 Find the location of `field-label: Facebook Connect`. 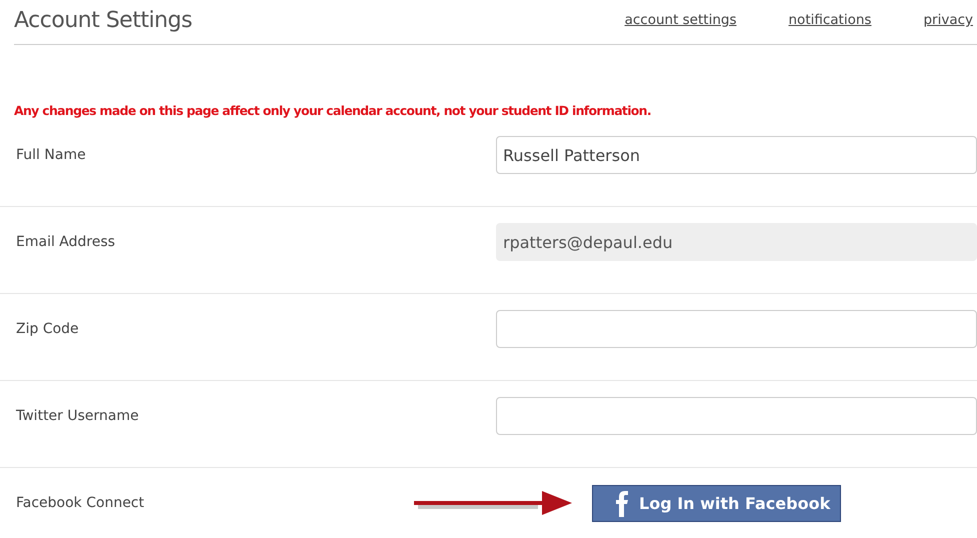

field-label: Facebook Connect is located at coordinates (81, 503).